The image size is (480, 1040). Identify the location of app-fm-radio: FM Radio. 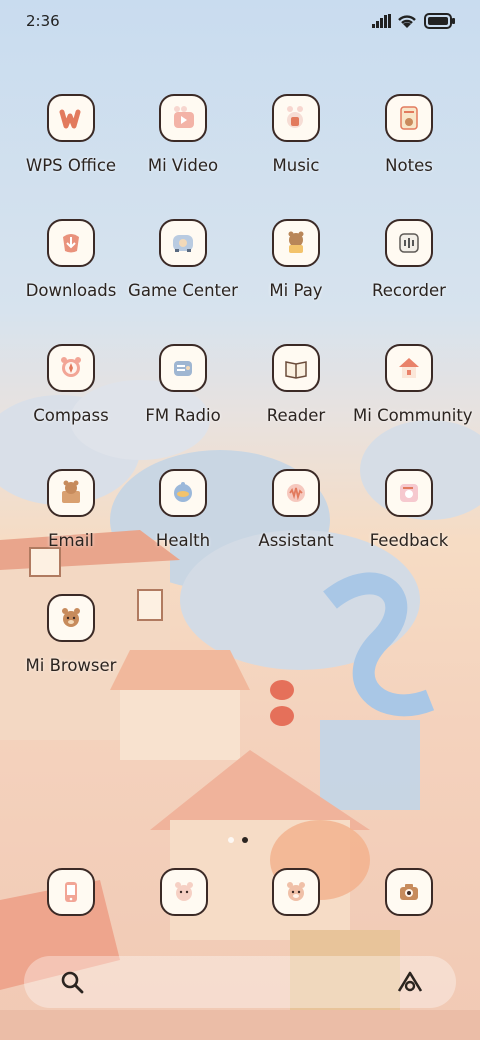
(183, 384).